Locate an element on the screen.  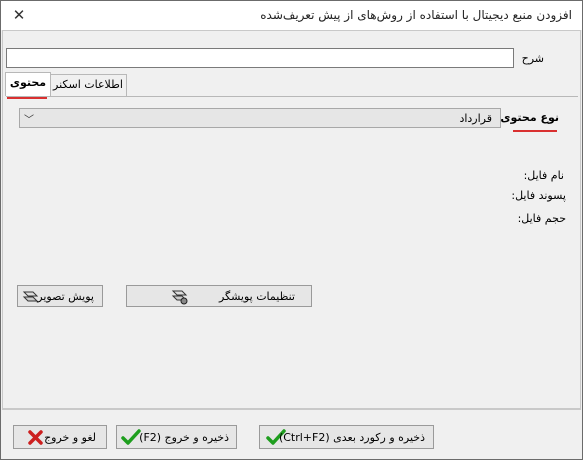
cancel-exit-label: لغو و خروج is located at coordinates (70, 437).